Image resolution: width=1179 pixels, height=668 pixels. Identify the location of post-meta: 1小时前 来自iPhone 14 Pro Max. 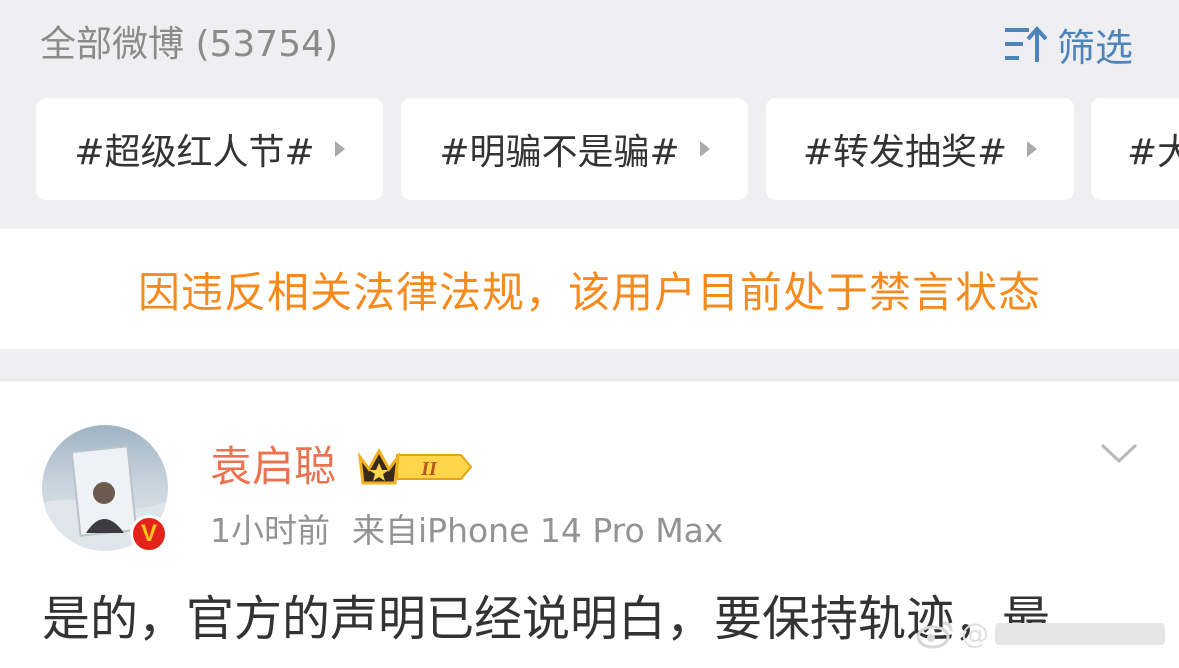
(466, 531).